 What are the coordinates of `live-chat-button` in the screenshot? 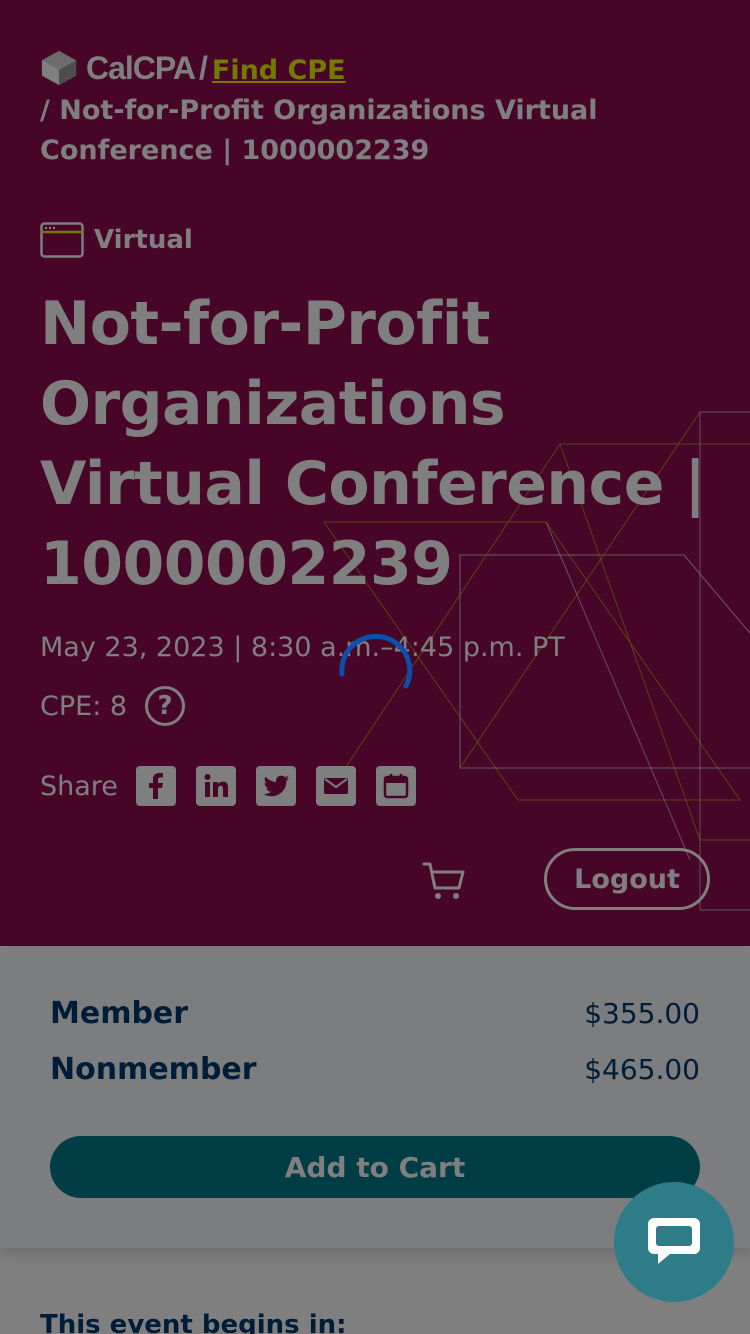 It's located at (674, 1242).